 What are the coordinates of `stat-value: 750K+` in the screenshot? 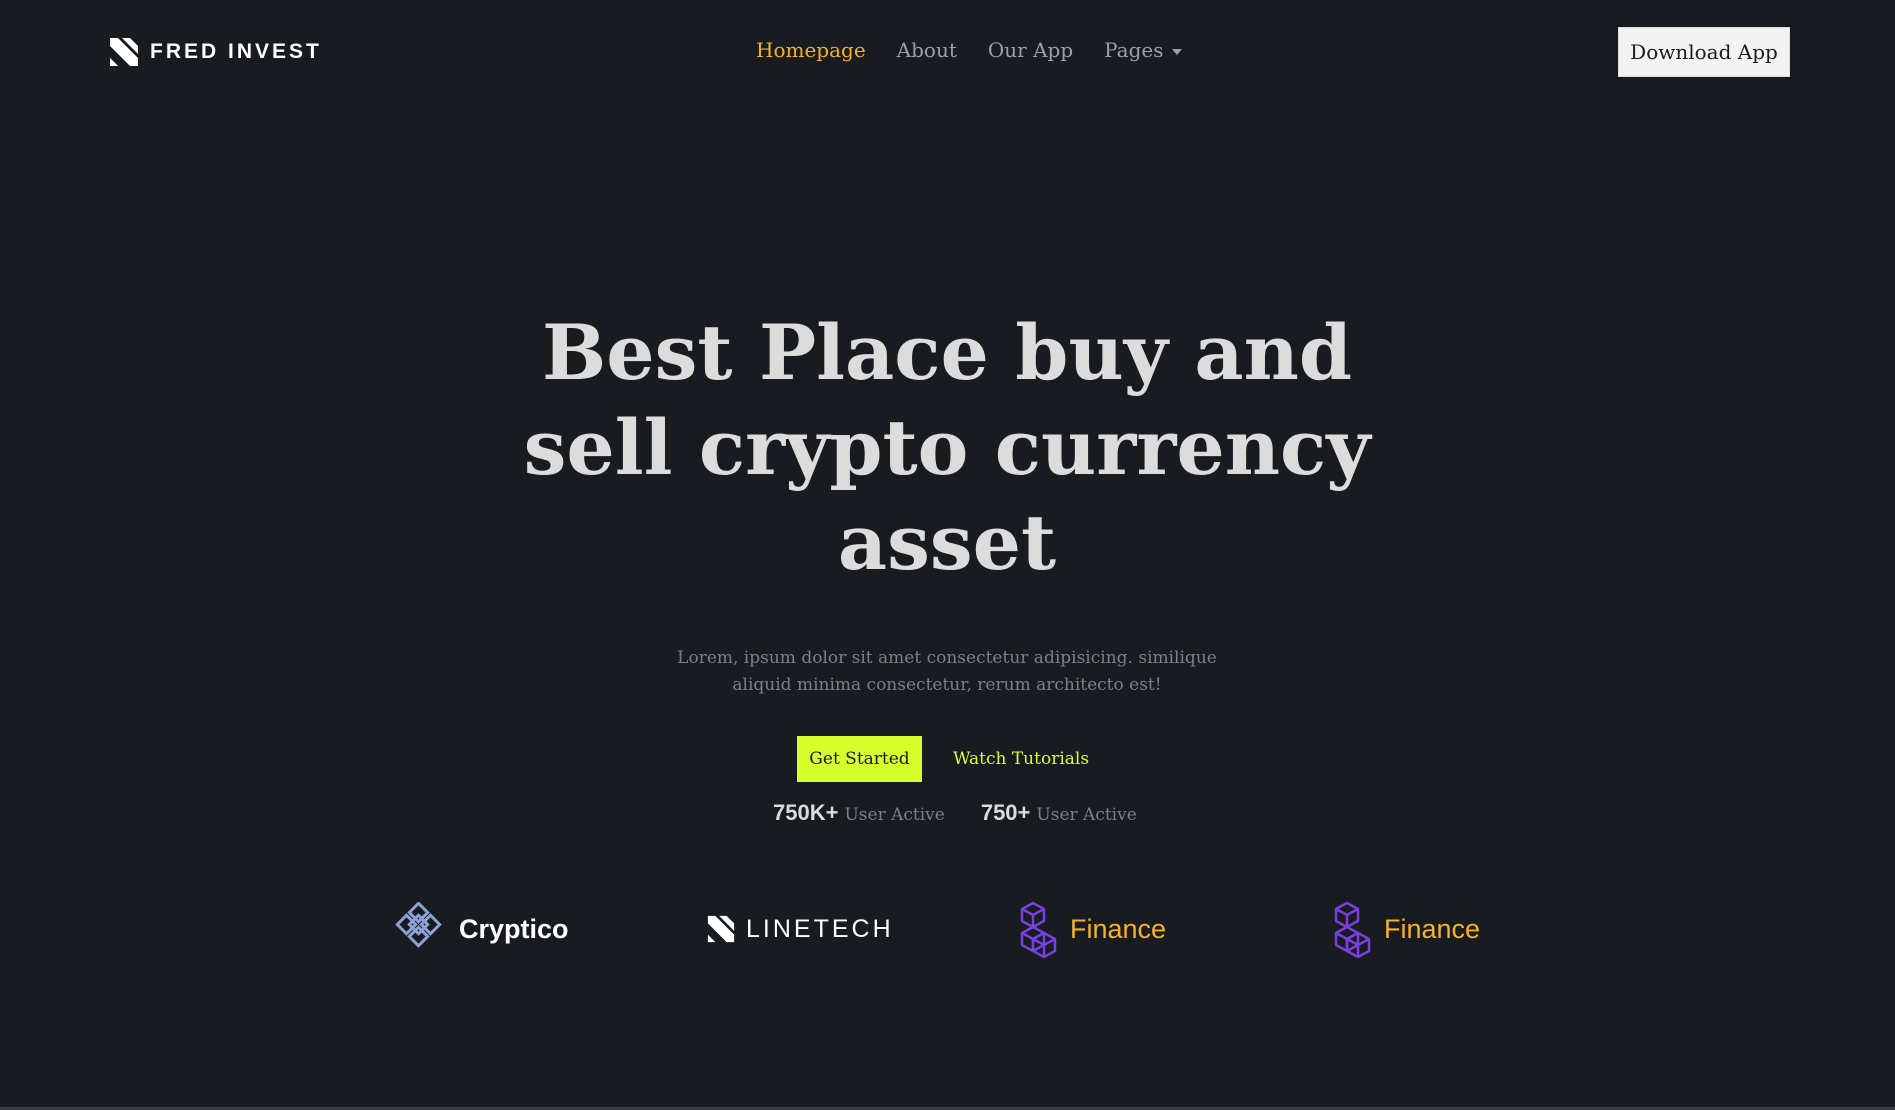 It's located at (806, 812).